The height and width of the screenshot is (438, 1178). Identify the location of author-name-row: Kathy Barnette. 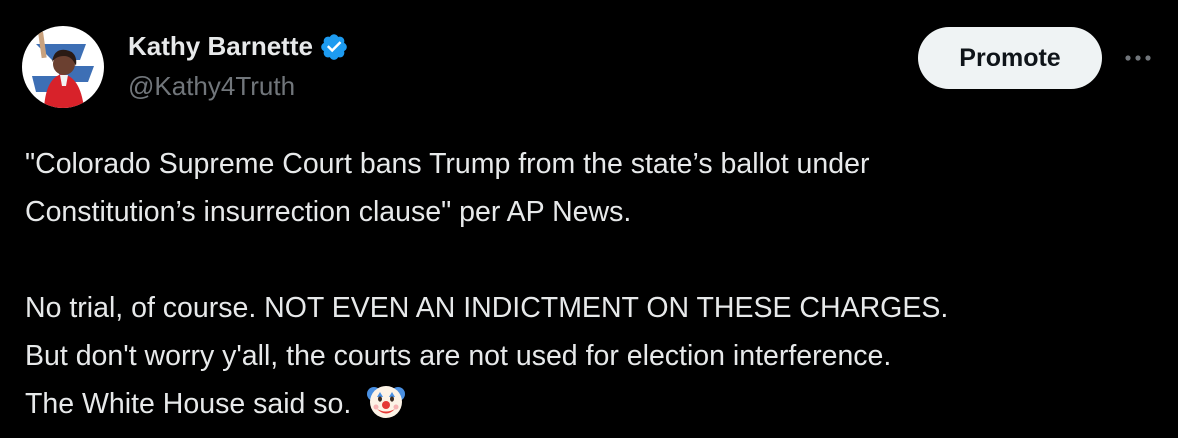
(238, 46).